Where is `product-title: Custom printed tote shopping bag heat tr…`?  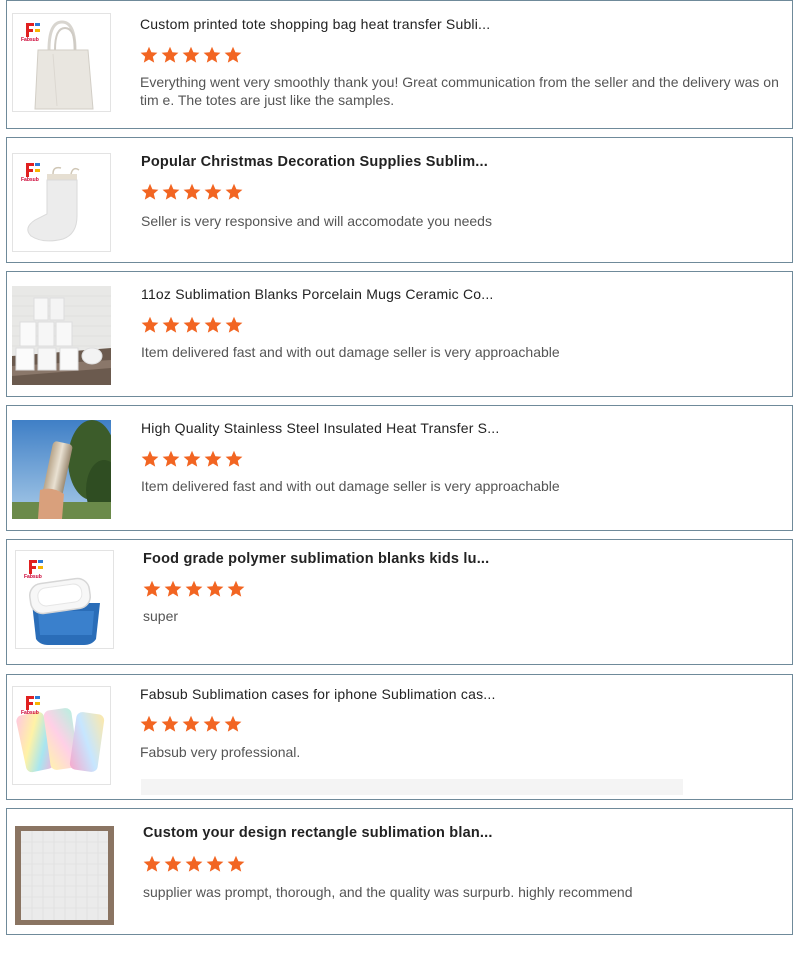 product-title: Custom printed tote shopping bag heat tr… is located at coordinates (315, 24).